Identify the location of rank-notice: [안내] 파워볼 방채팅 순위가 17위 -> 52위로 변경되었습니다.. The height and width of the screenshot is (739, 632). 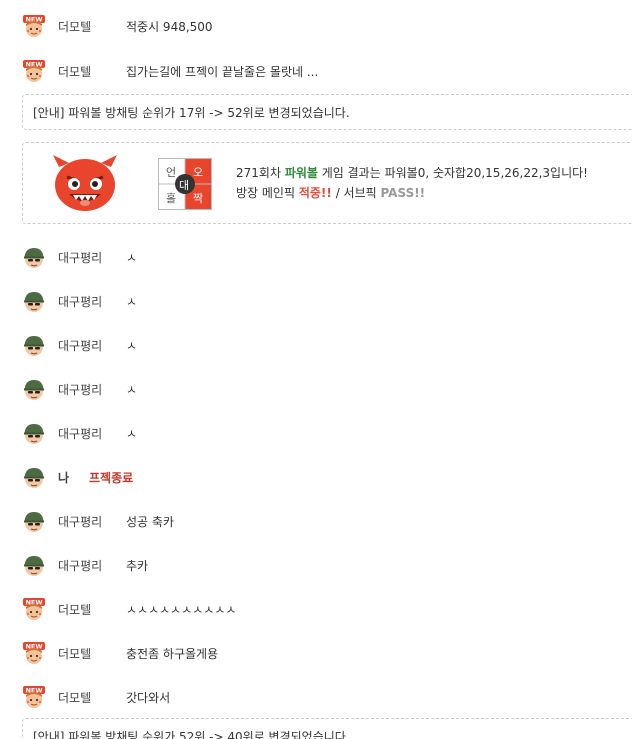
(327, 112).